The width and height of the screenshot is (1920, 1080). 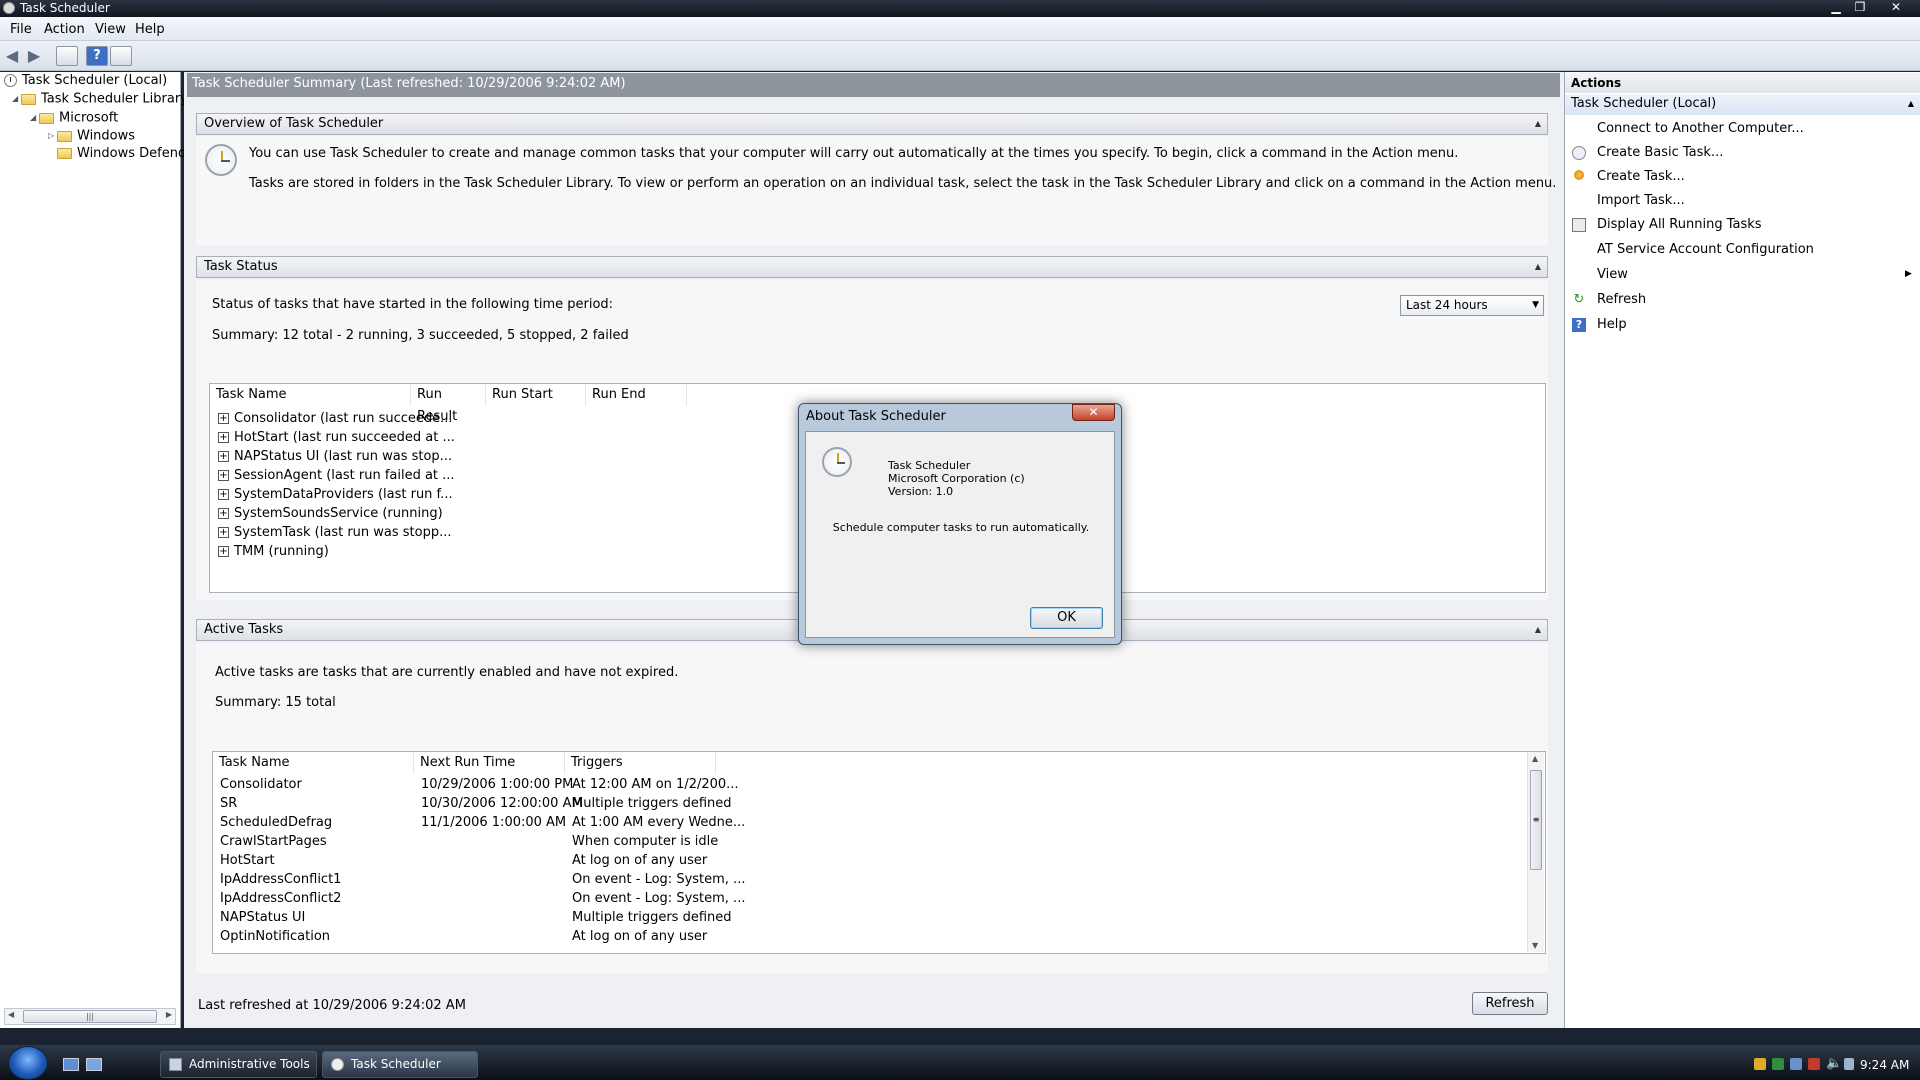 What do you see at coordinates (1093, 412) in the screenshot?
I see `dialog-close-button: ✕` at bounding box center [1093, 412].